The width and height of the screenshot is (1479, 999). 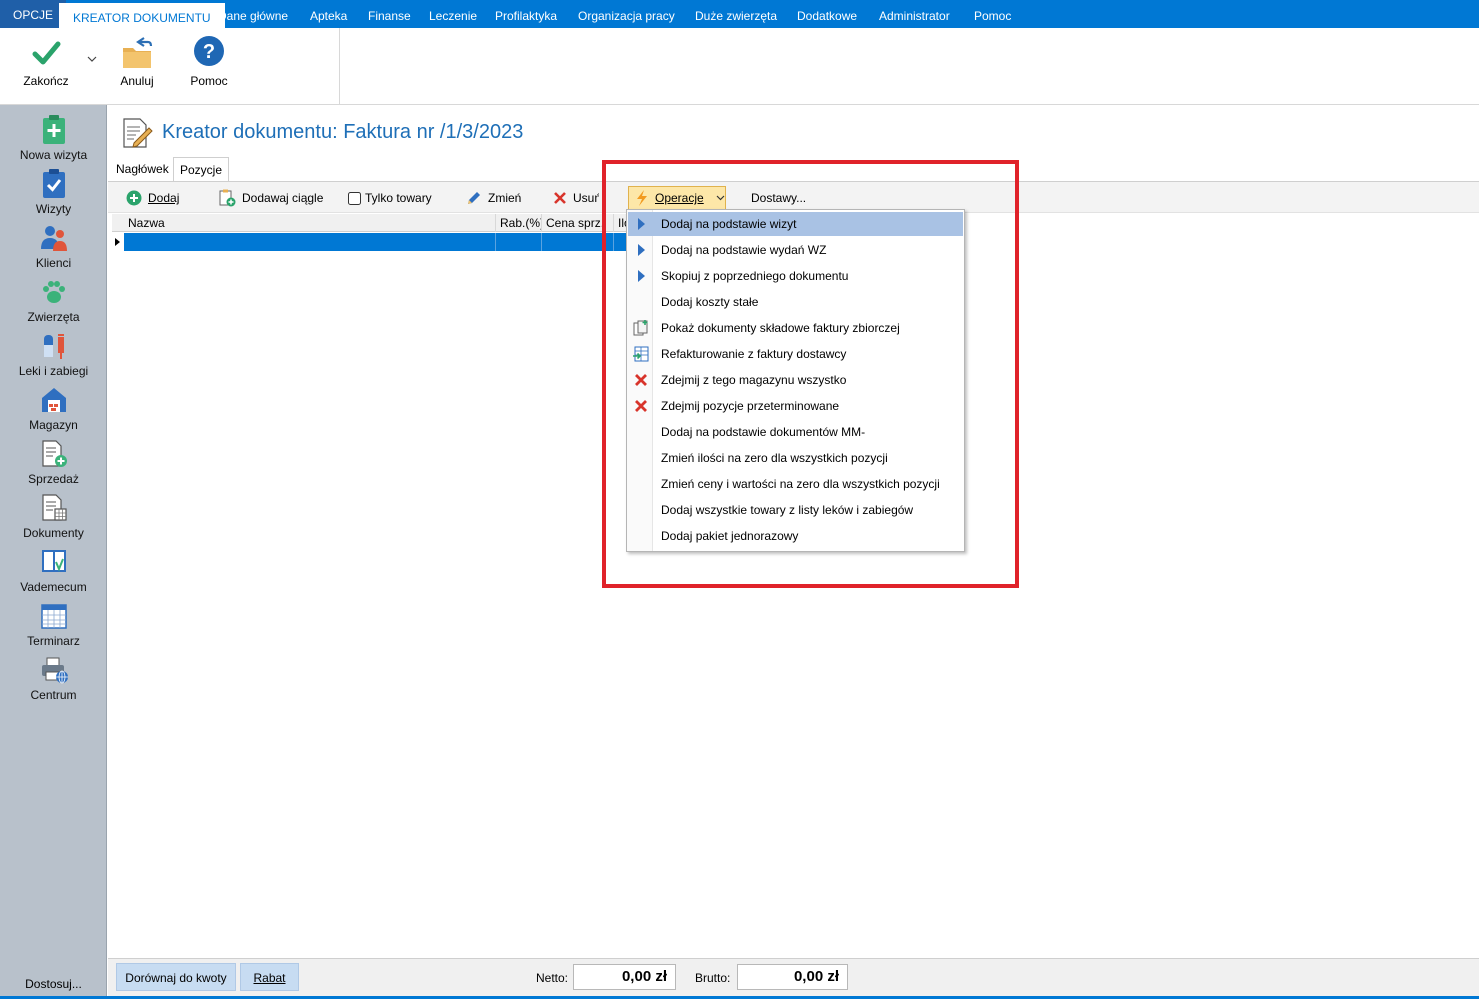 I want to click on add-continuous-button: Dodawaj ciągle, so click(x=270, y=198).